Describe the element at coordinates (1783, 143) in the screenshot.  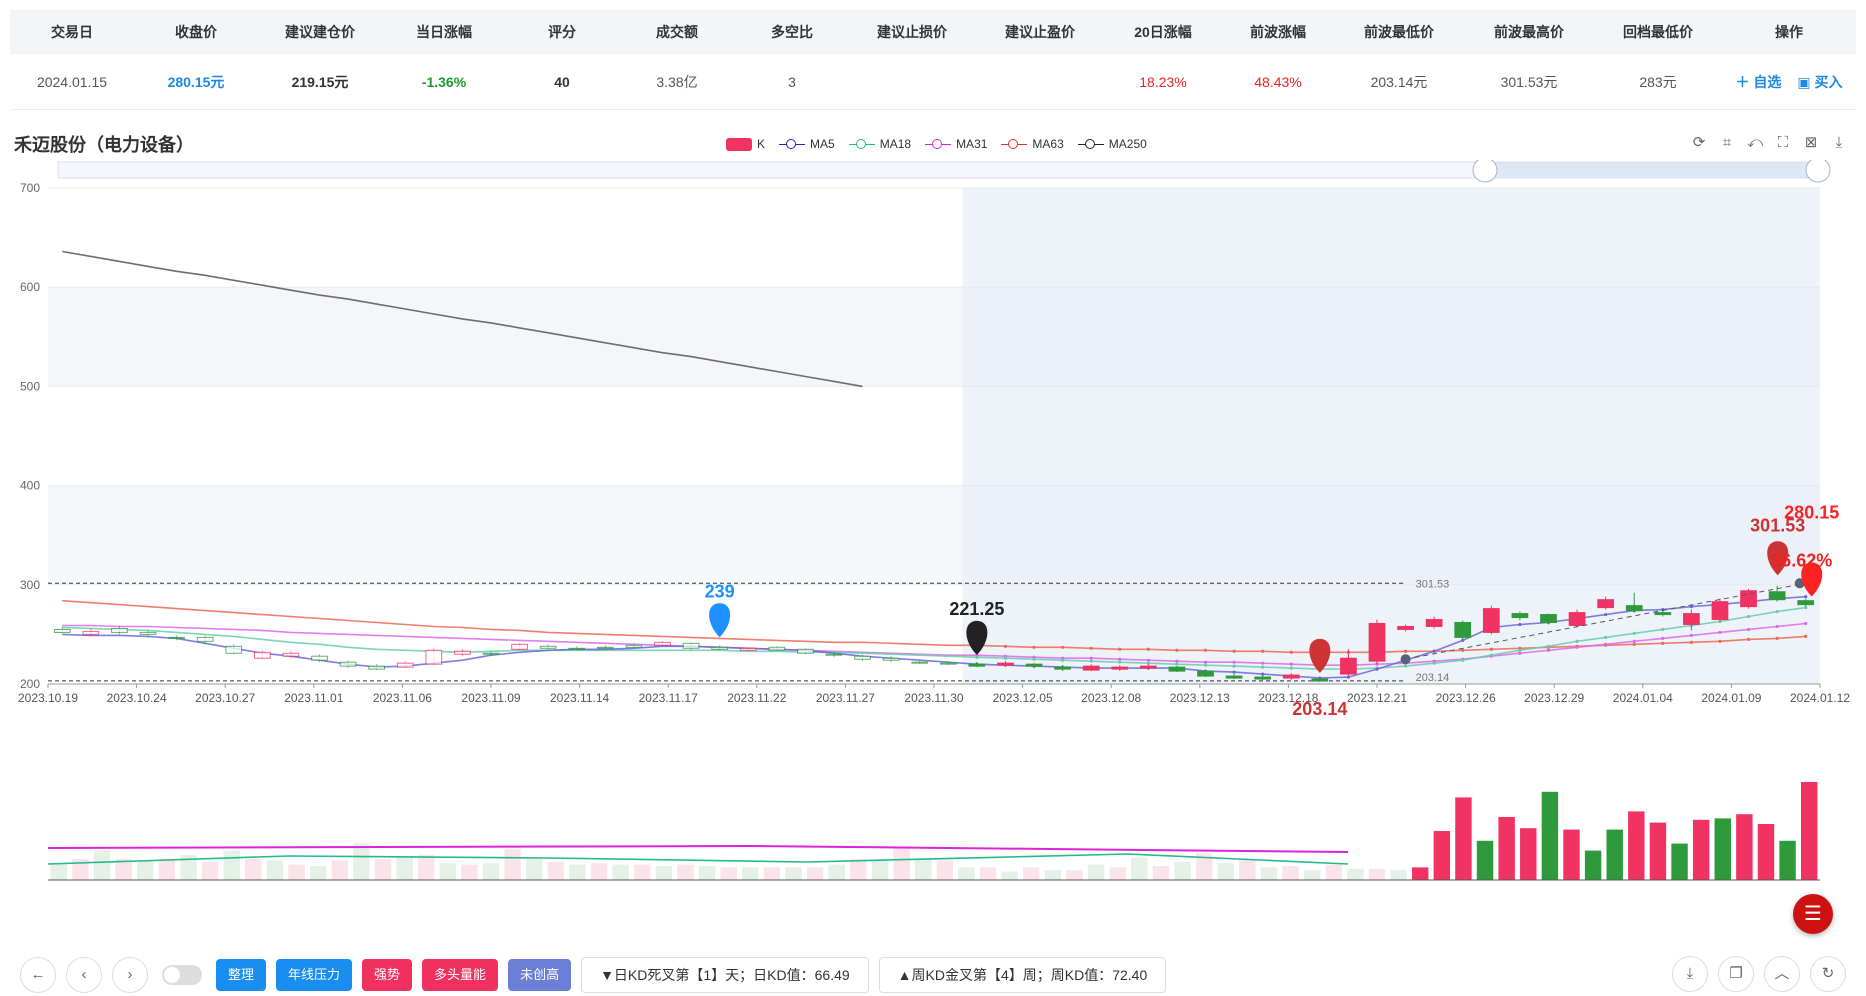
I see `restore-icon: ⛶` at that location.